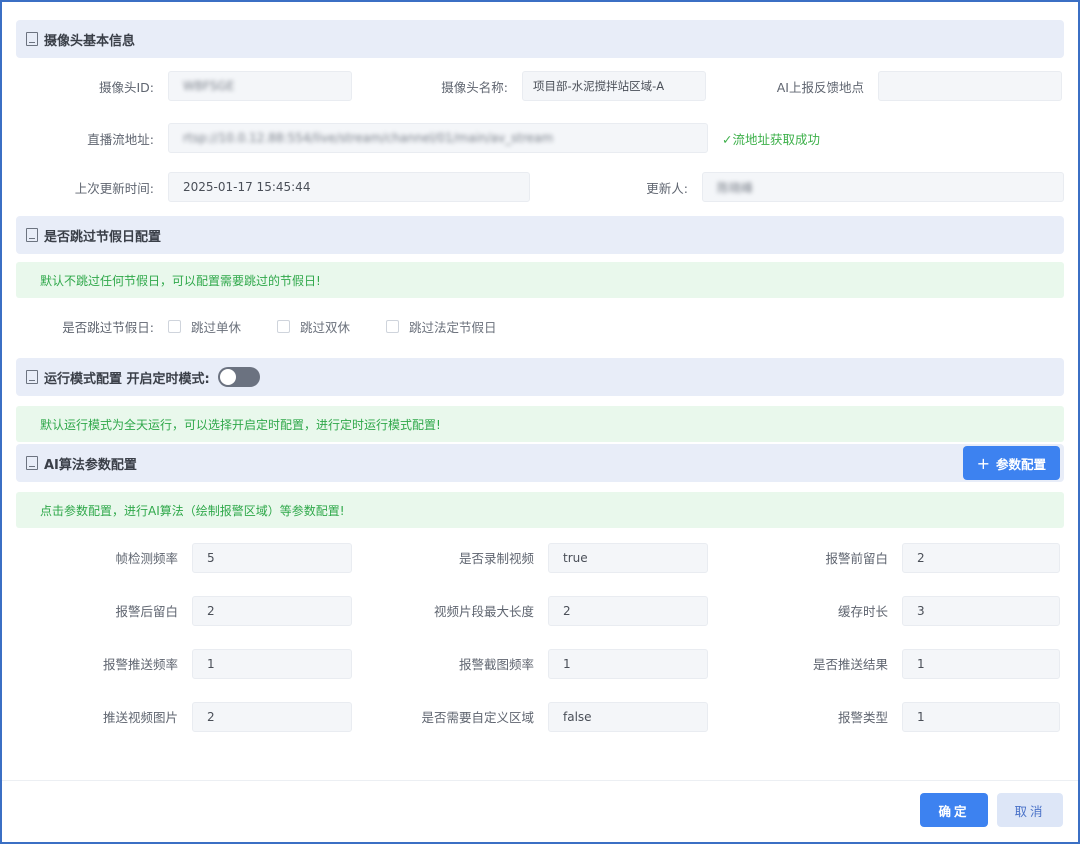 The image size is (1080, 844). Describe the element at coordinates (540, 280) in the screenshot. I see `holiday-notice: 默认不跳过任何节假日，可以配置需要跳过的节假日!` at that location.